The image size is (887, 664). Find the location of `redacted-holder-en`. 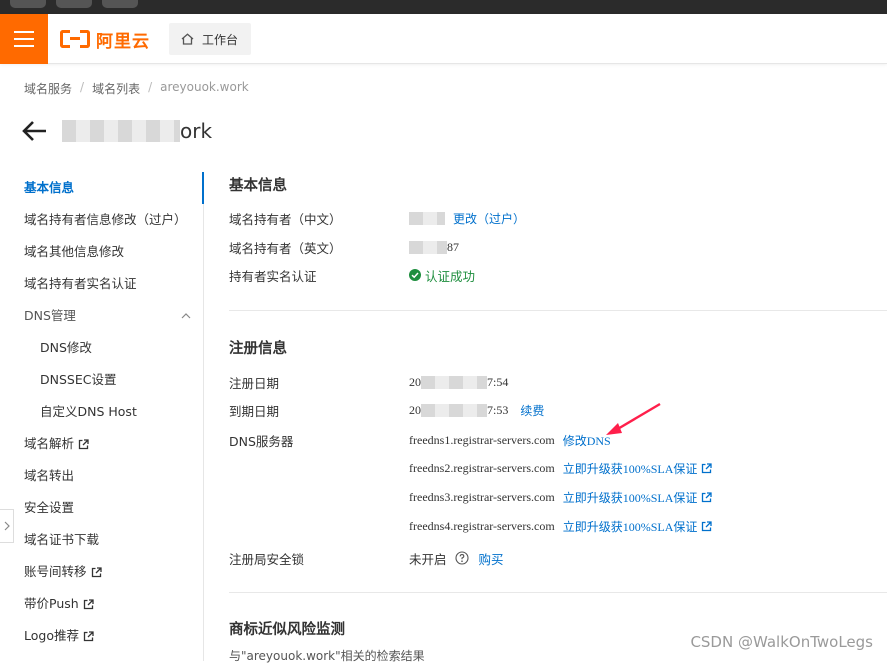

redacted-holder-en is located at coordinates (428, 247).